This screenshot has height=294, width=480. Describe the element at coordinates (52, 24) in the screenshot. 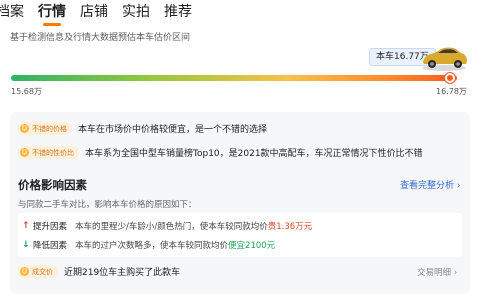

I see `tab-active-indicator` at that location.